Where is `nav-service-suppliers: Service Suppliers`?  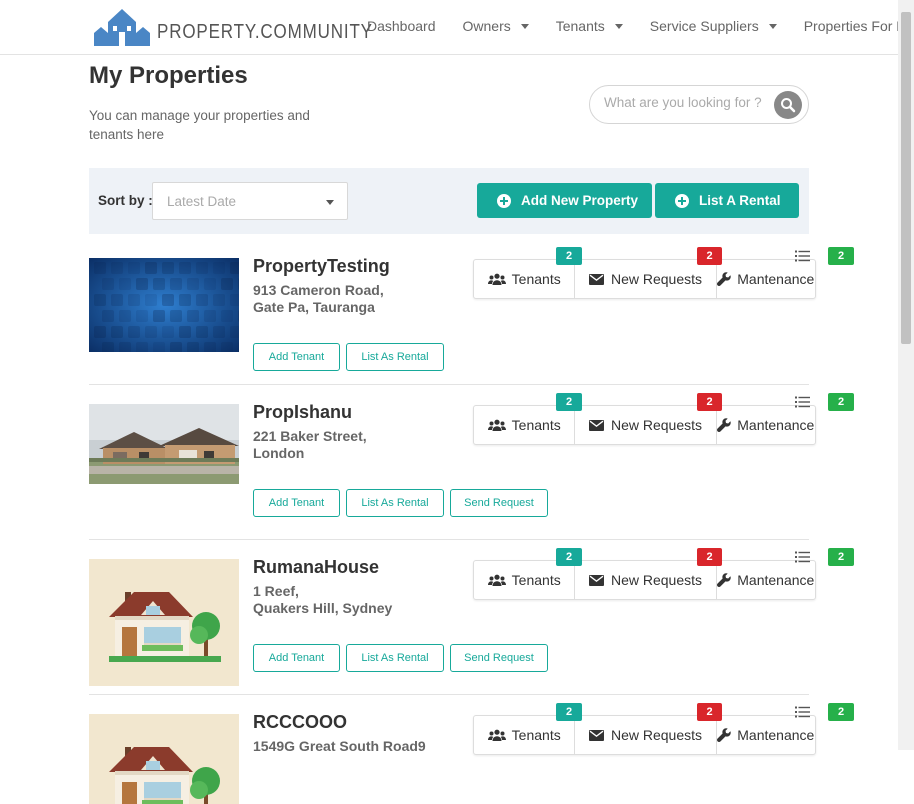
nav-service-suppliers: Service Suppliers is located at coordinates (713, 26).